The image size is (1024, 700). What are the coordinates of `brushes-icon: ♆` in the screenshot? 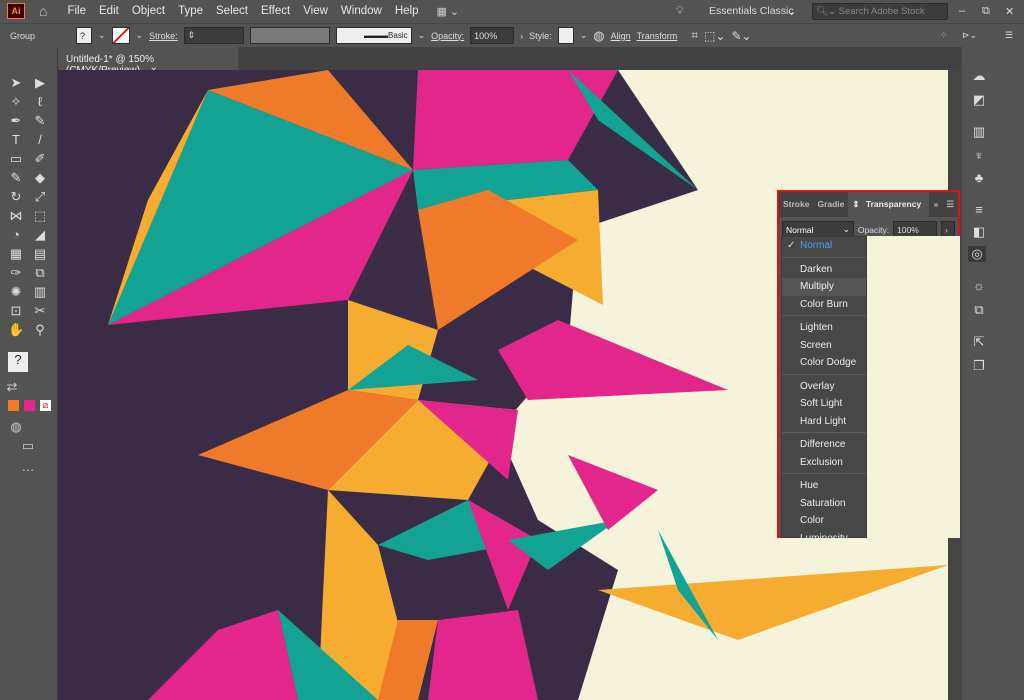 It's located at (979, 156).